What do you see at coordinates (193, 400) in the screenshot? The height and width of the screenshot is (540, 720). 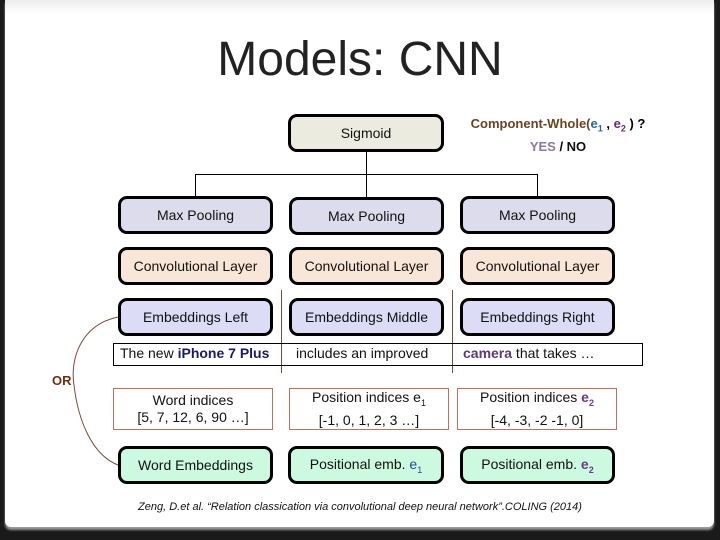 I see `indices-title: Word indices` at bounding box center [193, 400].